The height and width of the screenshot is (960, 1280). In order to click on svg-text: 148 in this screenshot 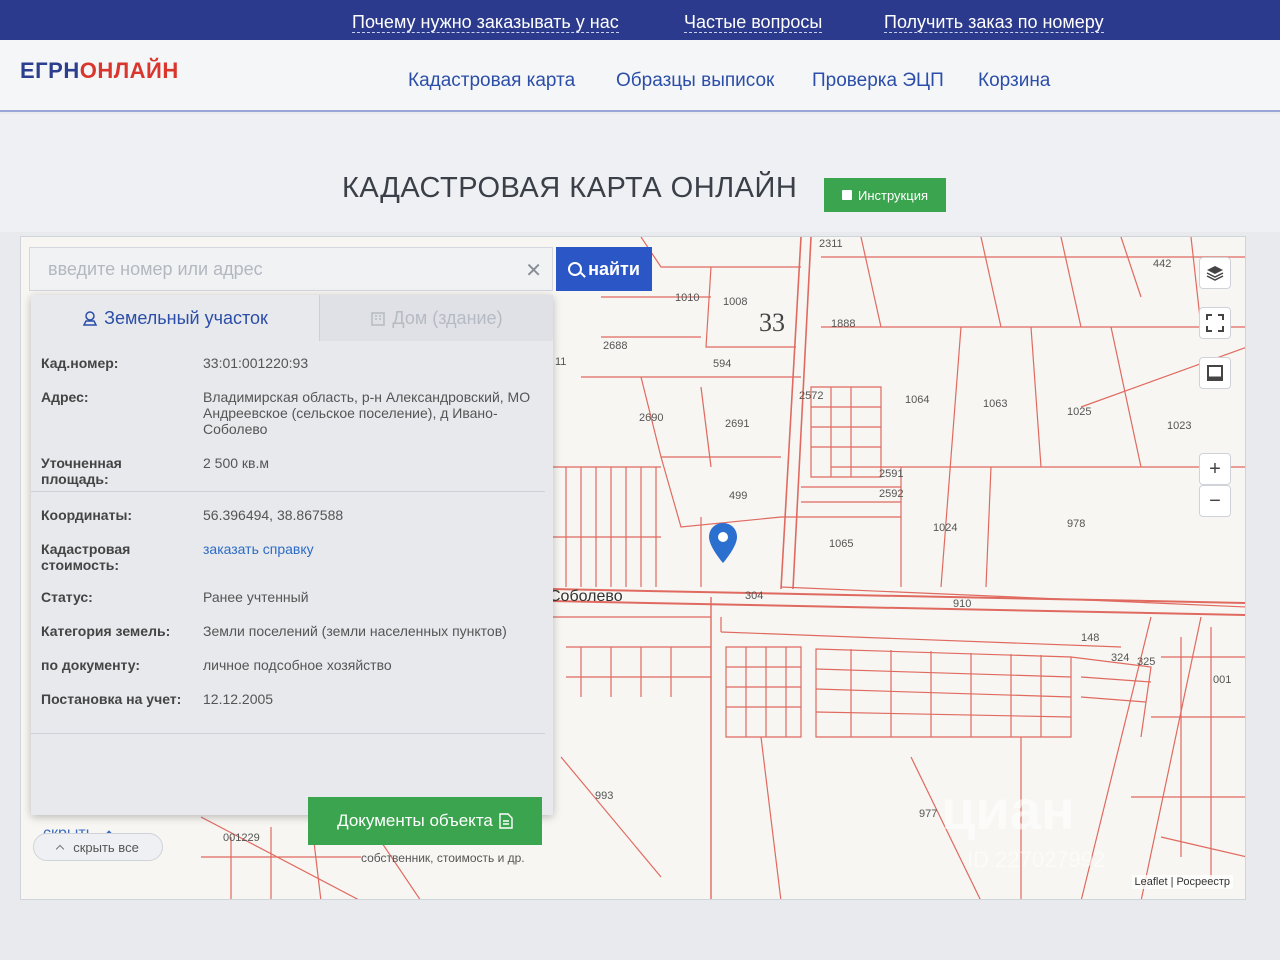, I will do `click(1090, 638)`.